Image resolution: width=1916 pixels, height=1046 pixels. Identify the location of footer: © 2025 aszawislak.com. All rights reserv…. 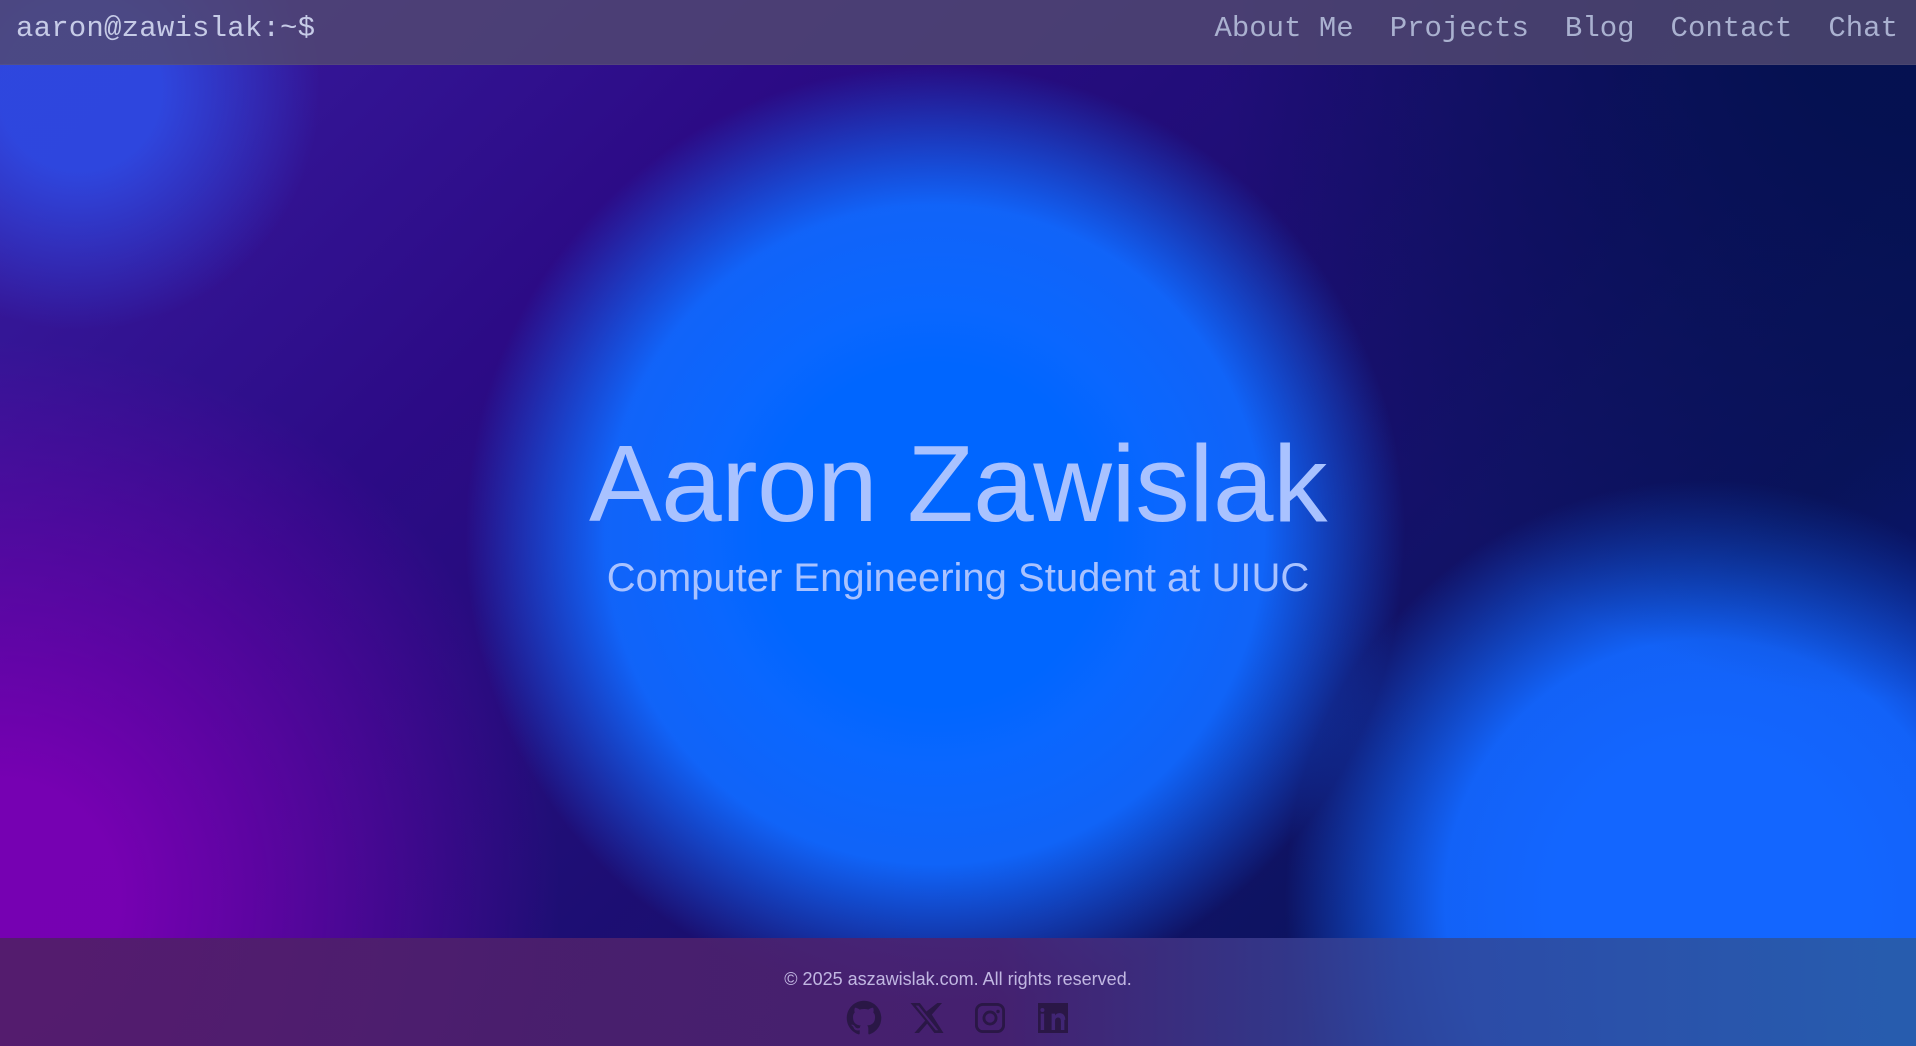
(958, 992).